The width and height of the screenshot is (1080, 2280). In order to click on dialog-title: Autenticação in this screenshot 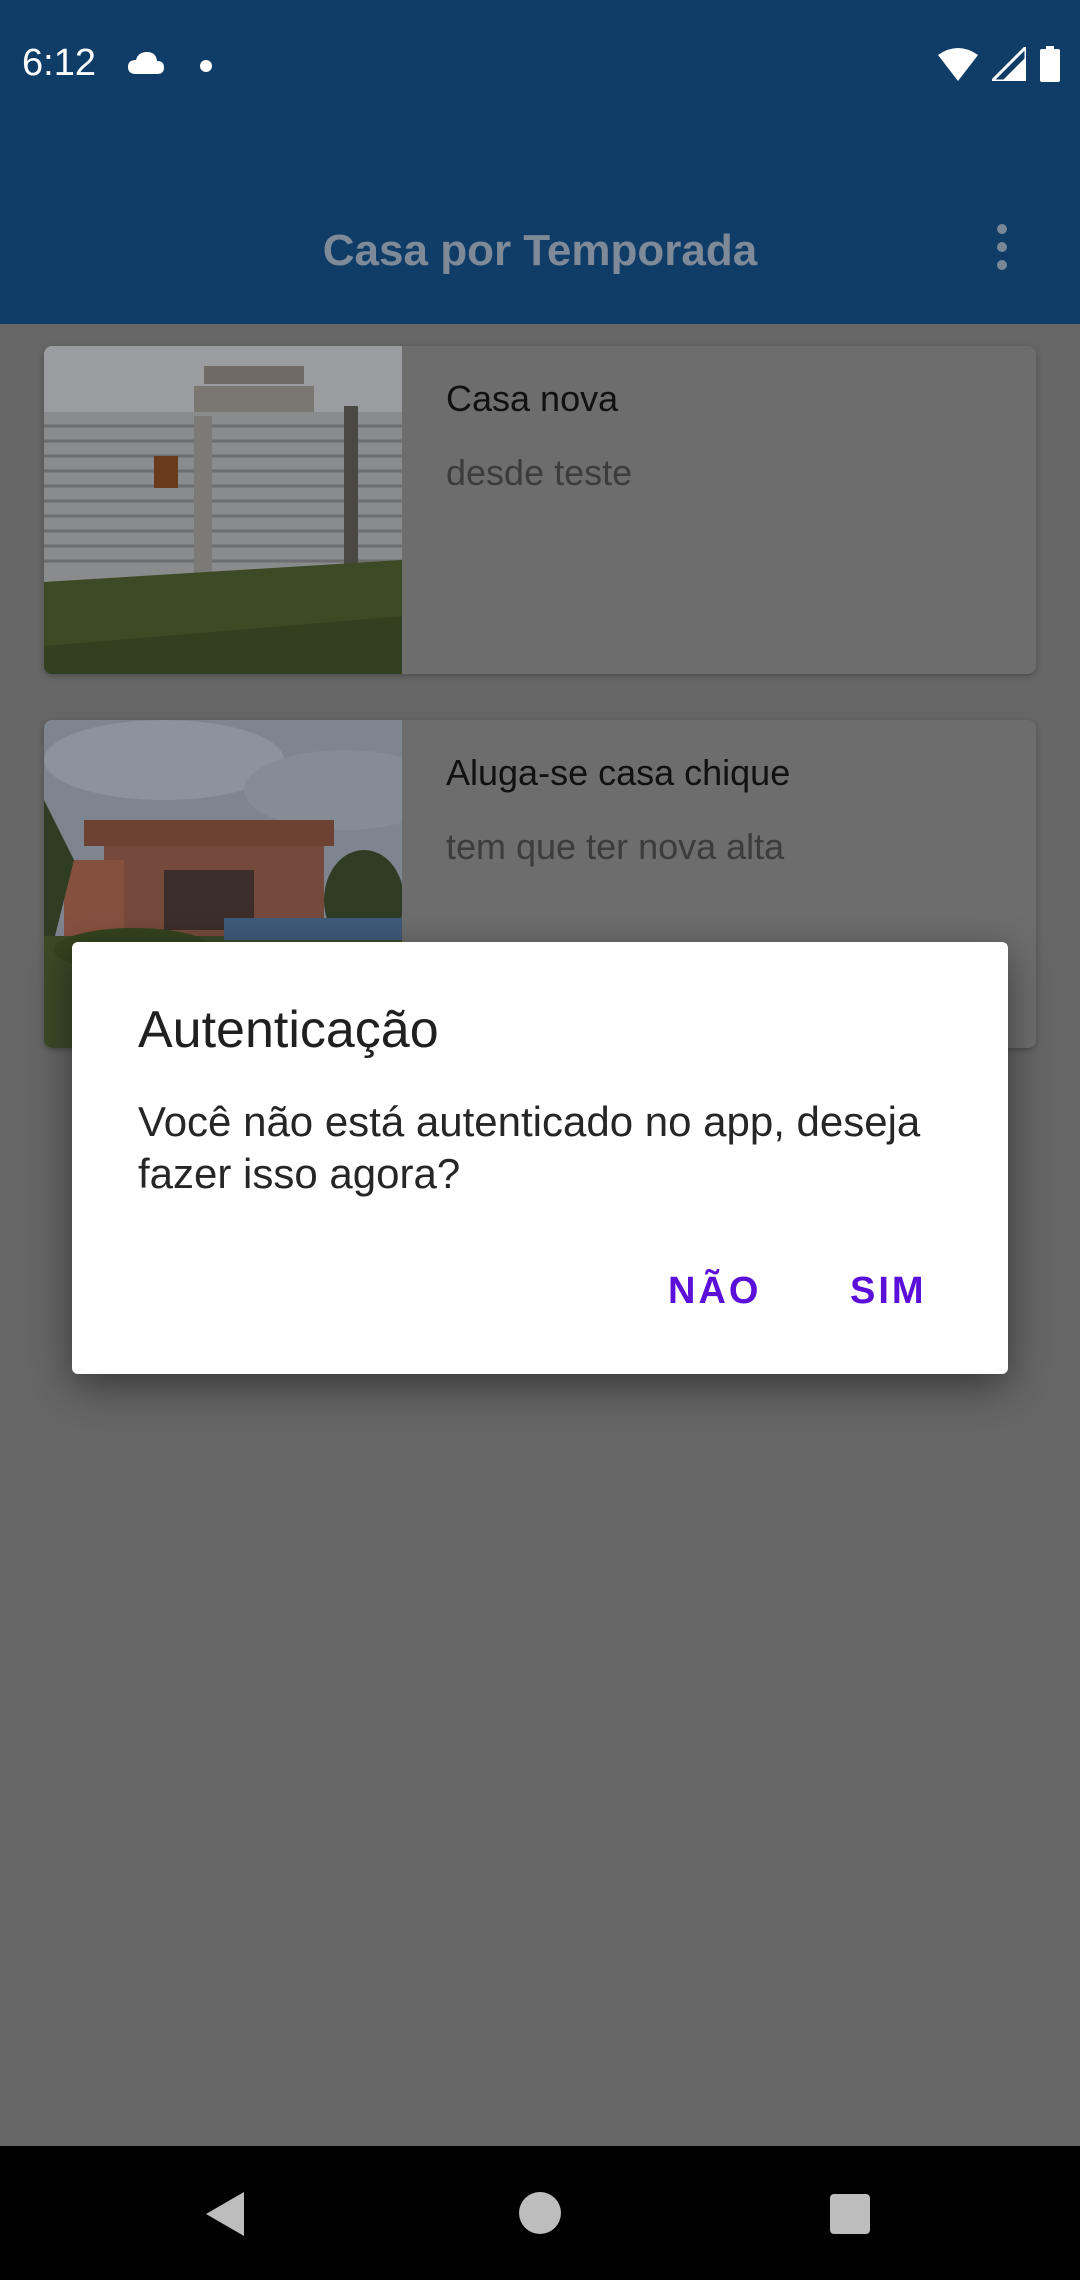, I will do `click(288, 1030)`.